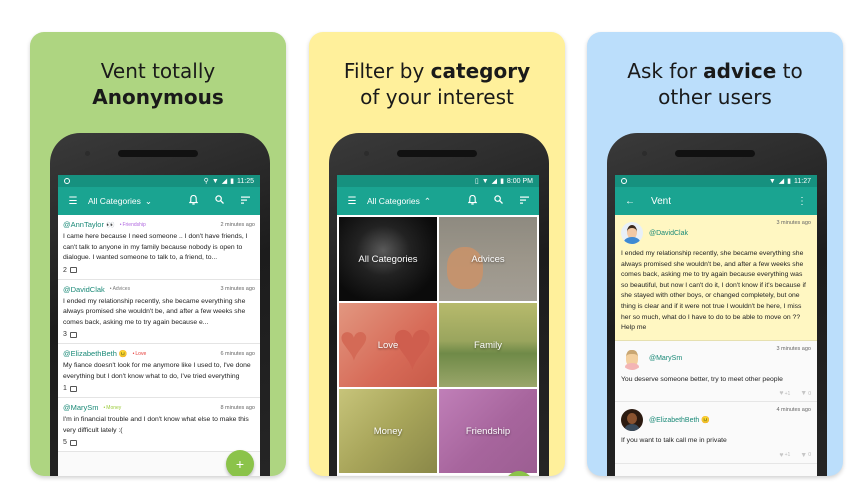 The image size is (856, 504). I want to click on status-bar: ▯ ▼ ◢ ▮ 8:00 PM, so click(438, 181).